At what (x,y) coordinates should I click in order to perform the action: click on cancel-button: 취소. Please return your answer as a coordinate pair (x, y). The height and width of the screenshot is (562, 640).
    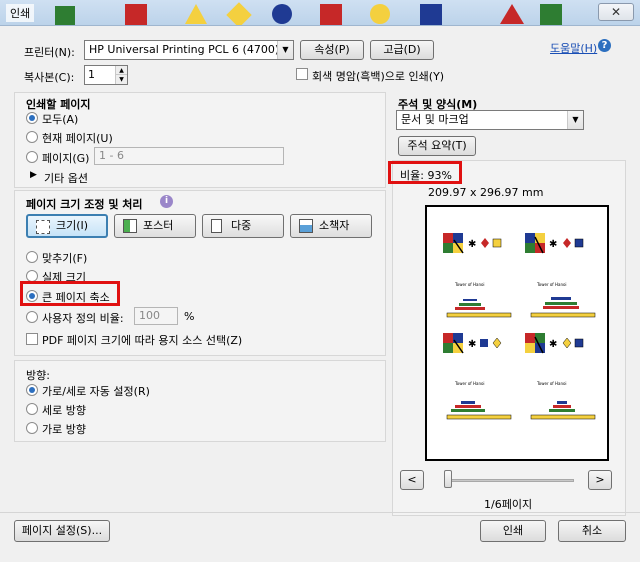
    Looking at the image, I should click on (592, 531).